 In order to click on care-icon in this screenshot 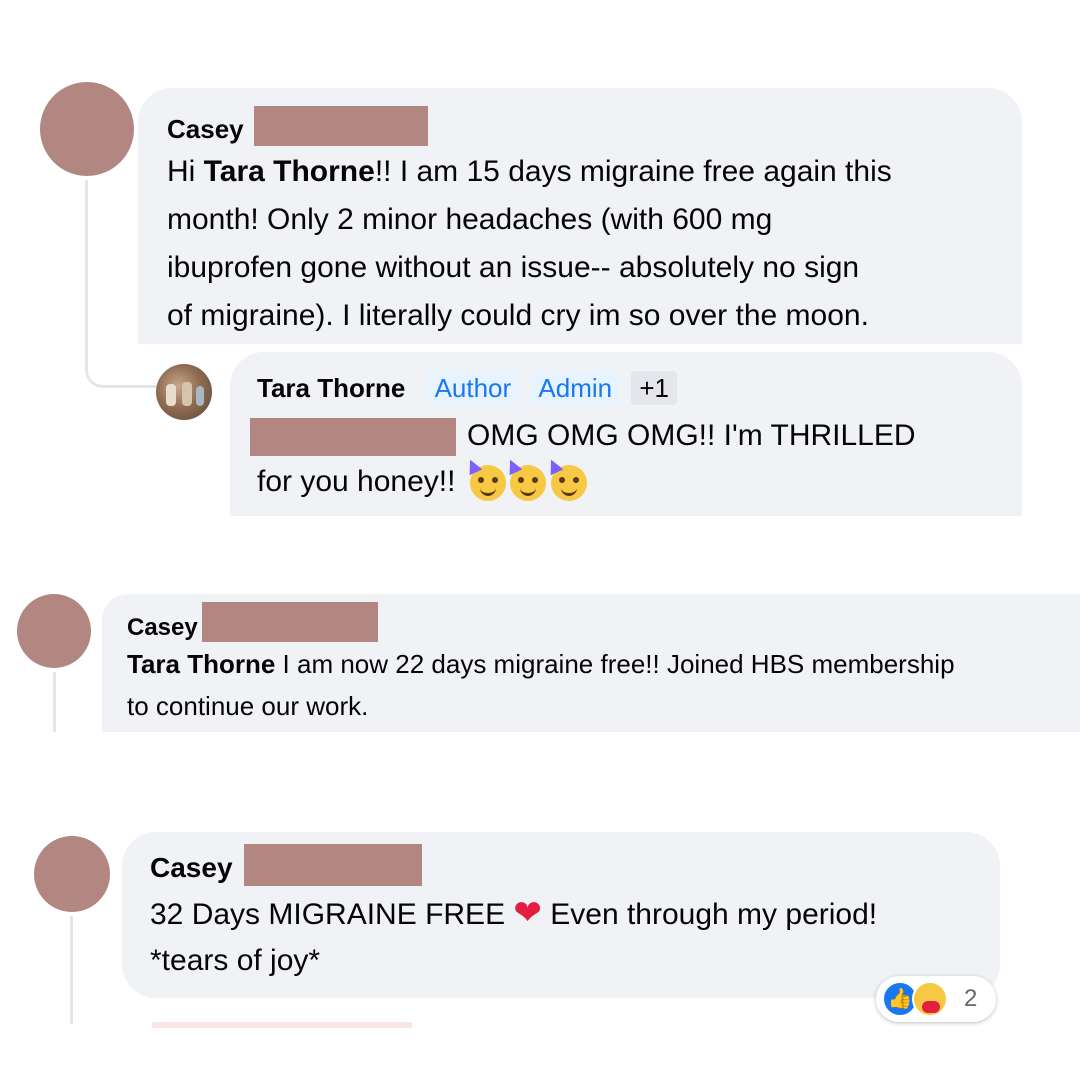, I will do `click(930, 999)`.